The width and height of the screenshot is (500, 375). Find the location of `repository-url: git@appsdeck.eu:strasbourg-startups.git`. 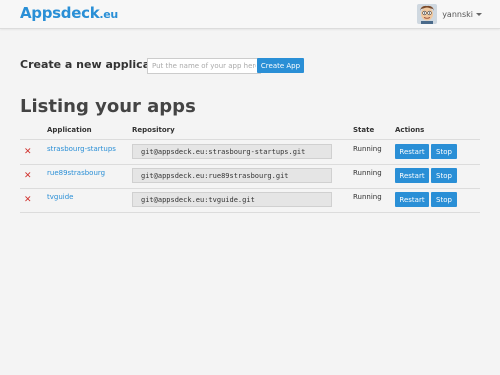

repository-url: git@appsdeck.eu:strasbourg-startups.git is located at coordinates (232, 151).